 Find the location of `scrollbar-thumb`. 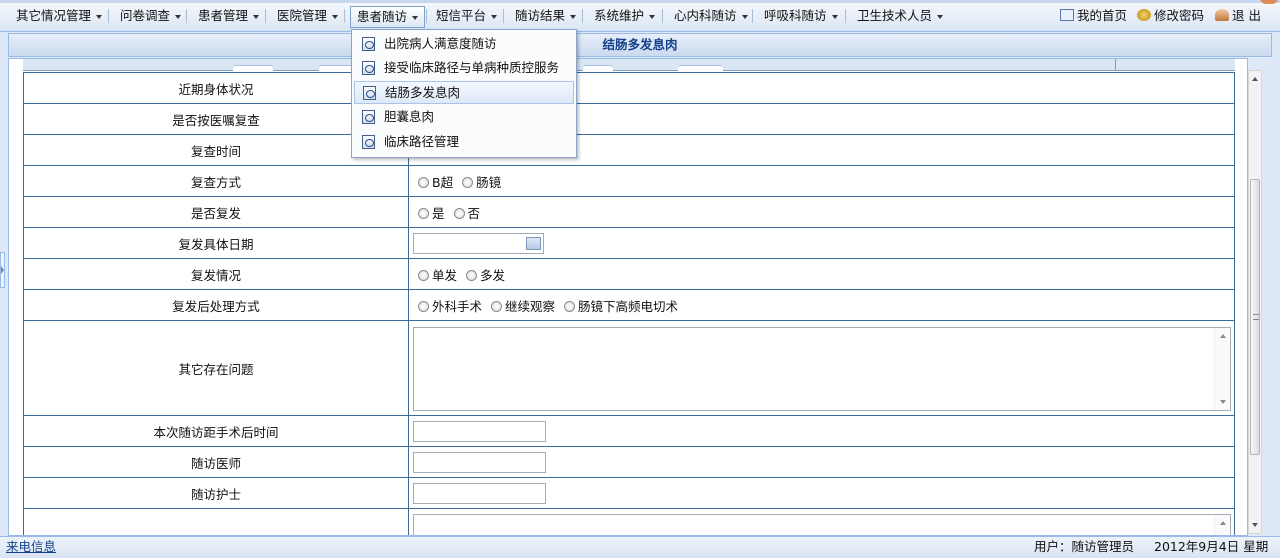

scrollbar-thumb is located at coordinates (1255, 317).